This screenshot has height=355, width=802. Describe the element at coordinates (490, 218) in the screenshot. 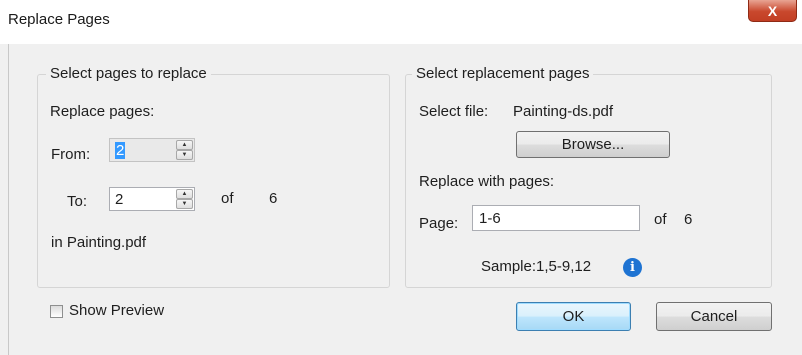

I see `page-range-value: 1-6` at that location.